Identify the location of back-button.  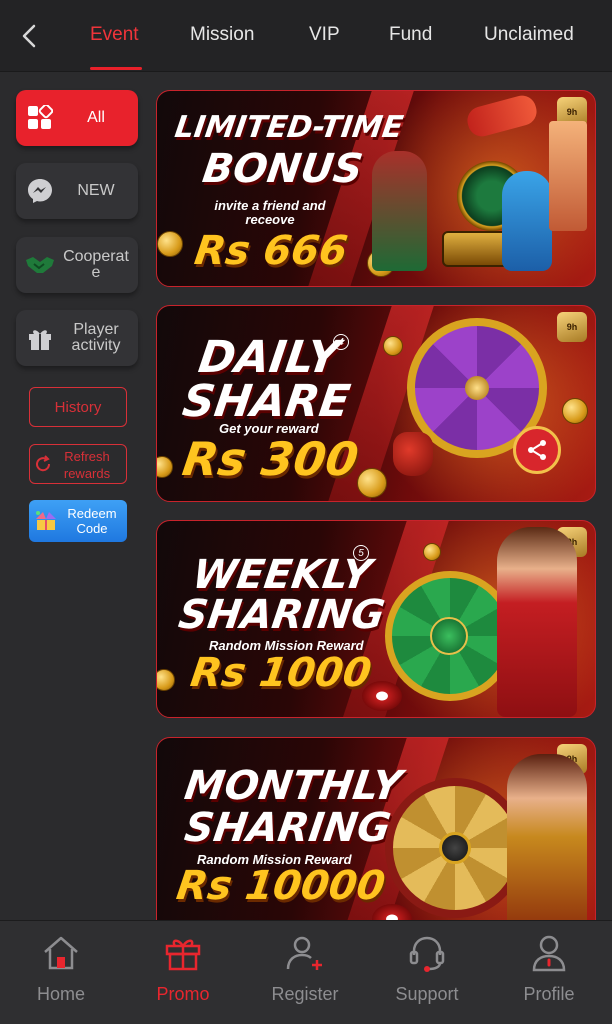
(29, 36).